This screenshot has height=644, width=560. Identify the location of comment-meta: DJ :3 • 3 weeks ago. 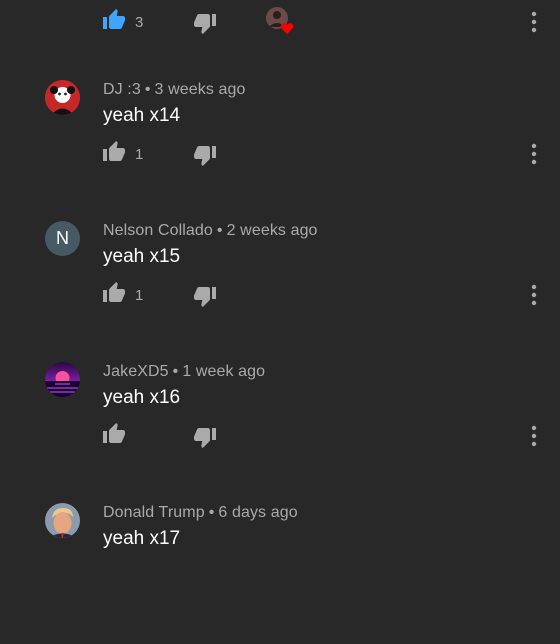
(174, 90).